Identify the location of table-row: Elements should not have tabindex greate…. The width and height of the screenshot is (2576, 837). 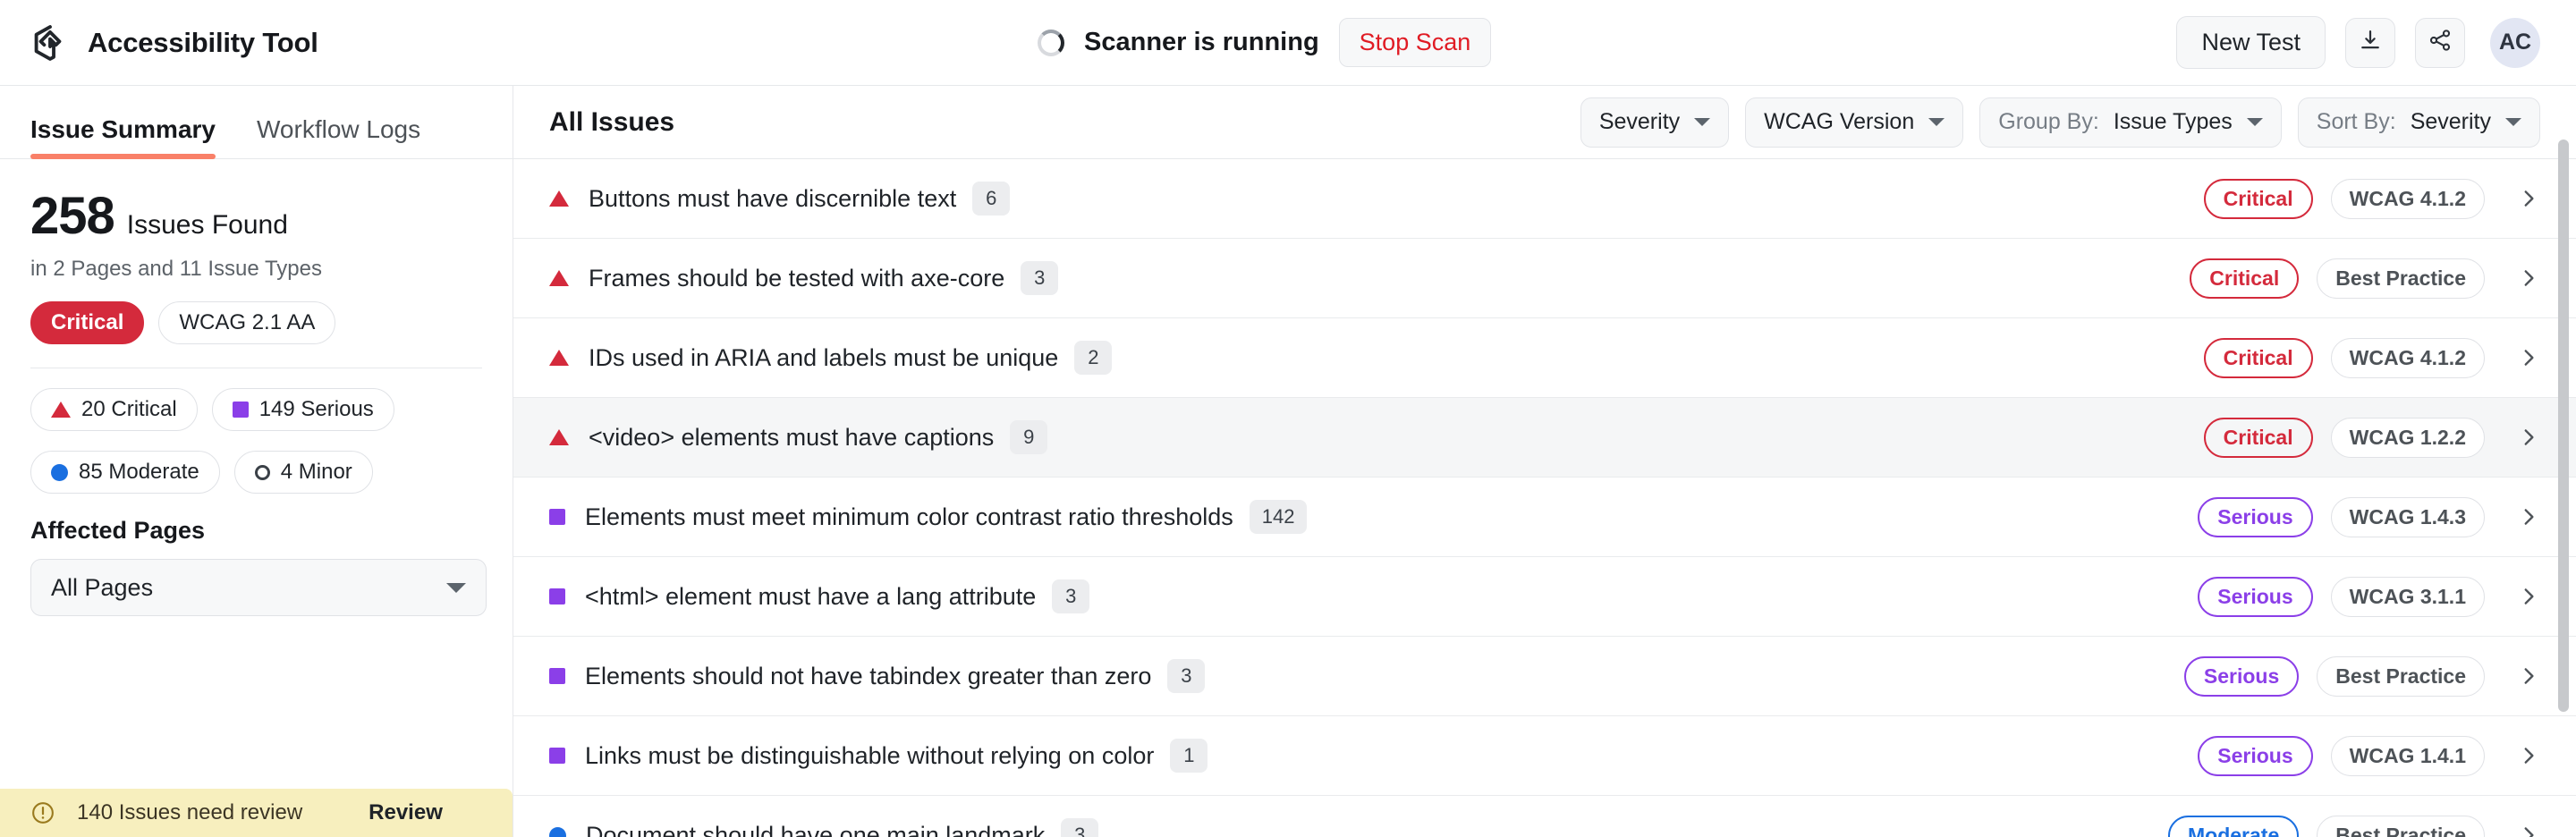
(1544, 676).